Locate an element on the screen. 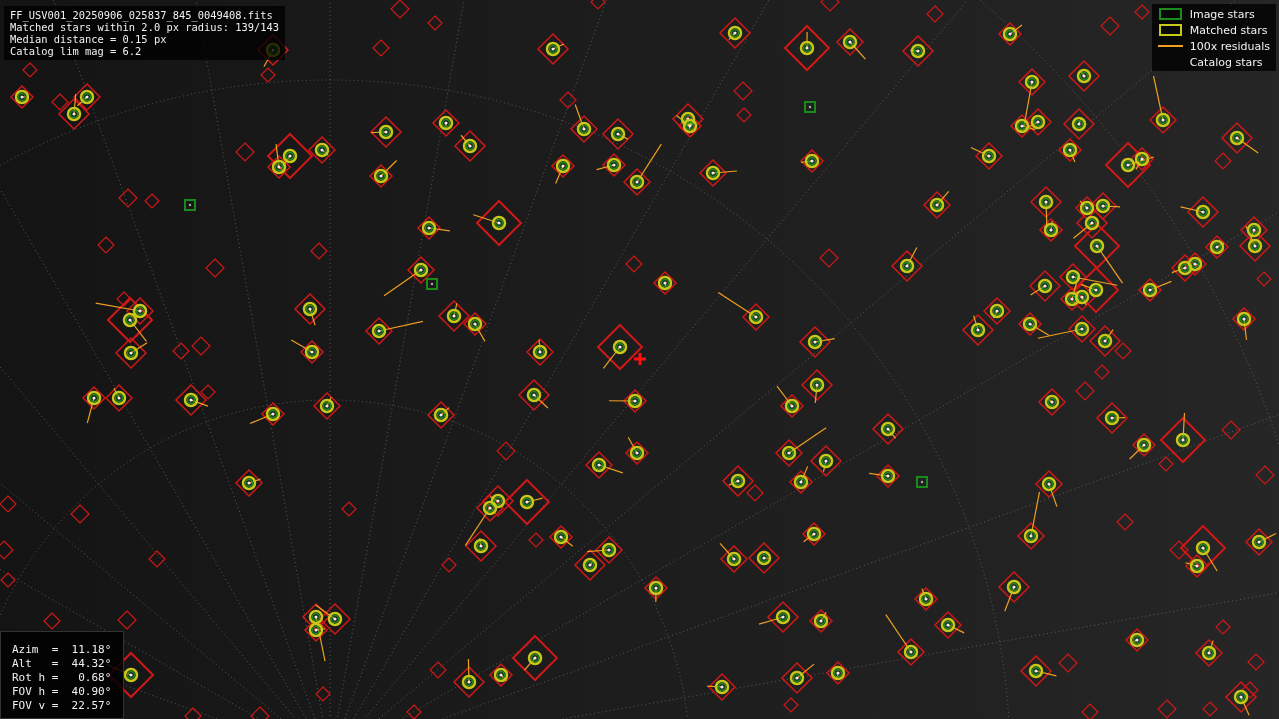 This screenshot has width=1279, height=719. pointing-text: Rot h = 0.68° is located at coordinates (62, 677).